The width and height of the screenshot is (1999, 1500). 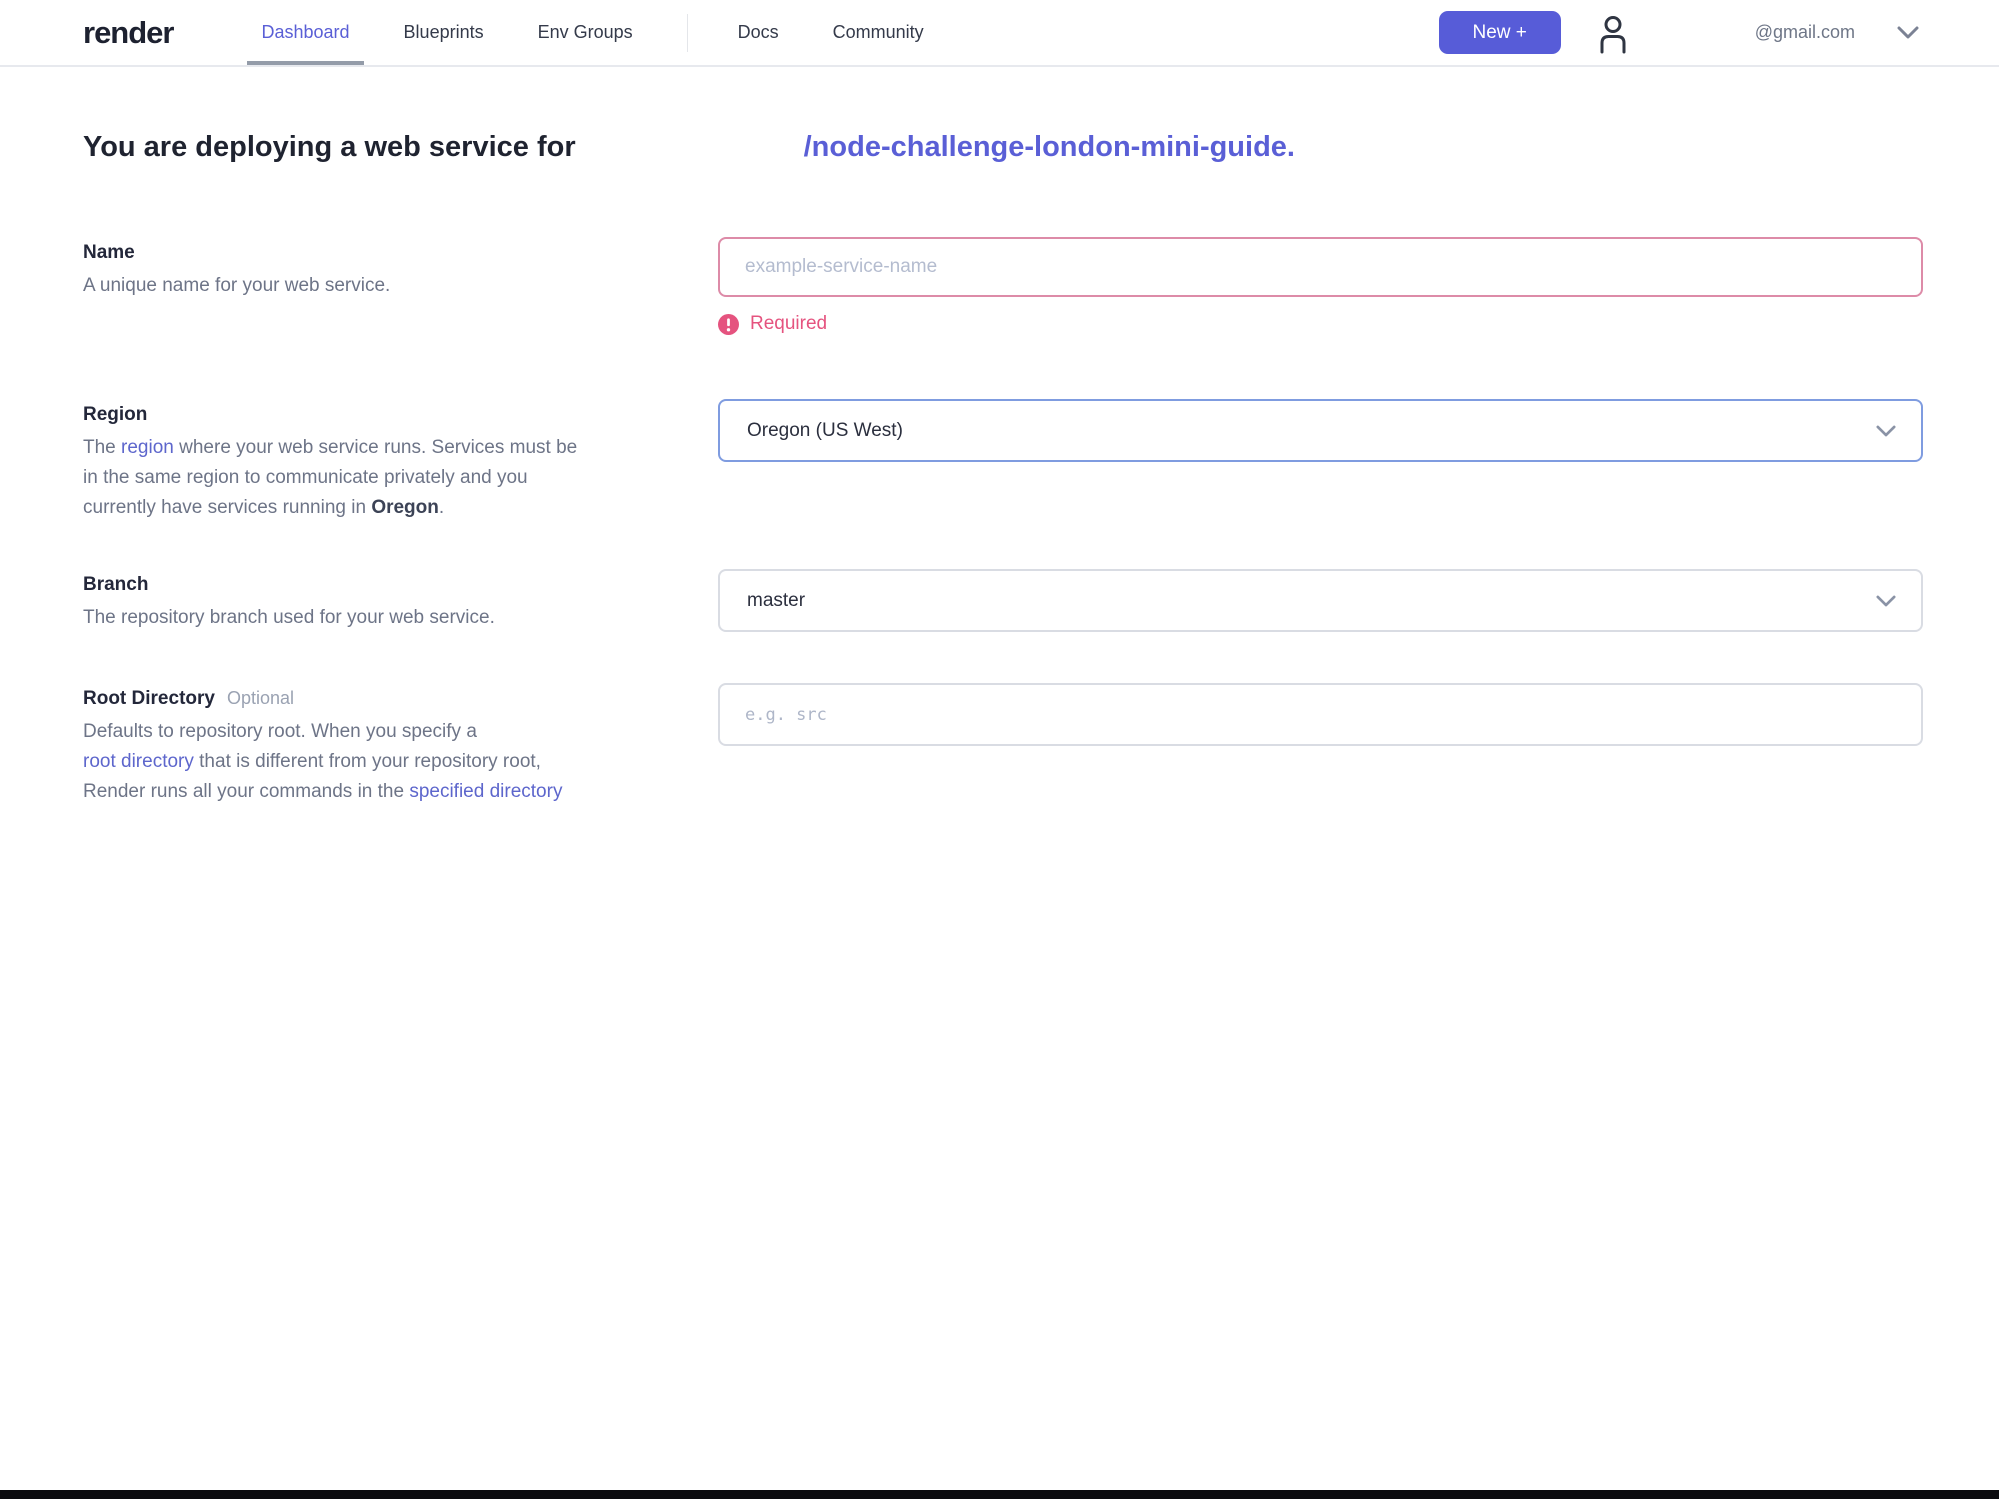 What do you see at coordinates (138, 761) in the screenshot?
I see `inline-link: root directory` at bounding box center [138, 761].